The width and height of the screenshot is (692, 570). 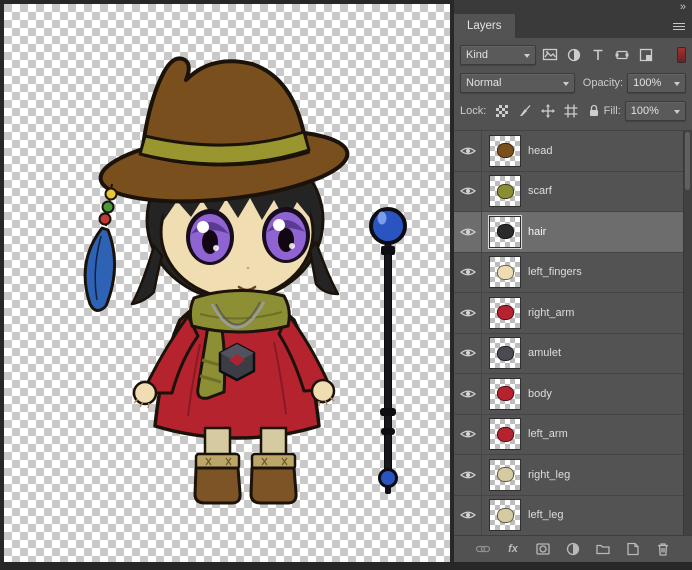 I want to click on tab-bar-spacer, so click(x=590, y=26).